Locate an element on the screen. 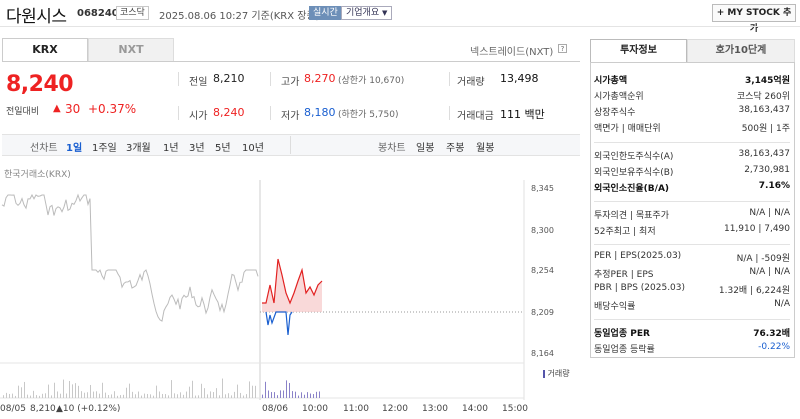 The image size is (800, 419). x-tick-6: 14:00 is located at coordinates (475, 409).